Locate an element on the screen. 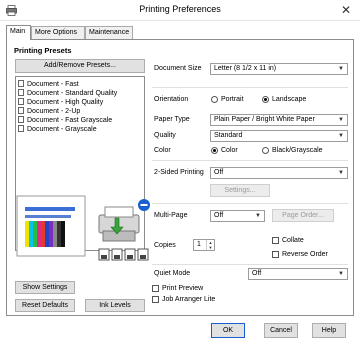 The image size is (360, 347). list-item: Document - Standard Quality is located at coordinates (67, 93).